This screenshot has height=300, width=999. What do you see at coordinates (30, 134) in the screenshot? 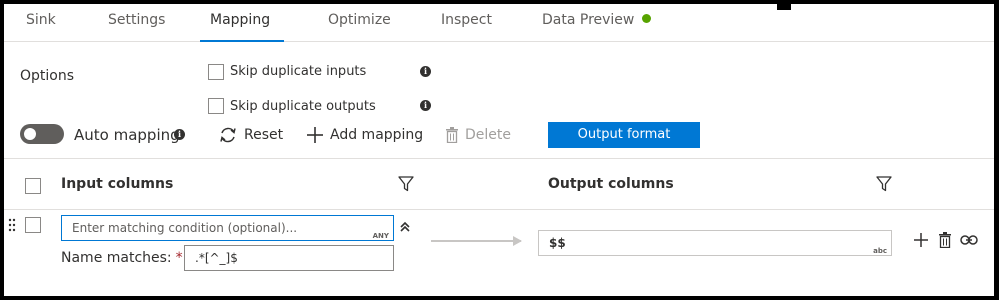
I see `toggle-knob` at bounding box center [30, 134].